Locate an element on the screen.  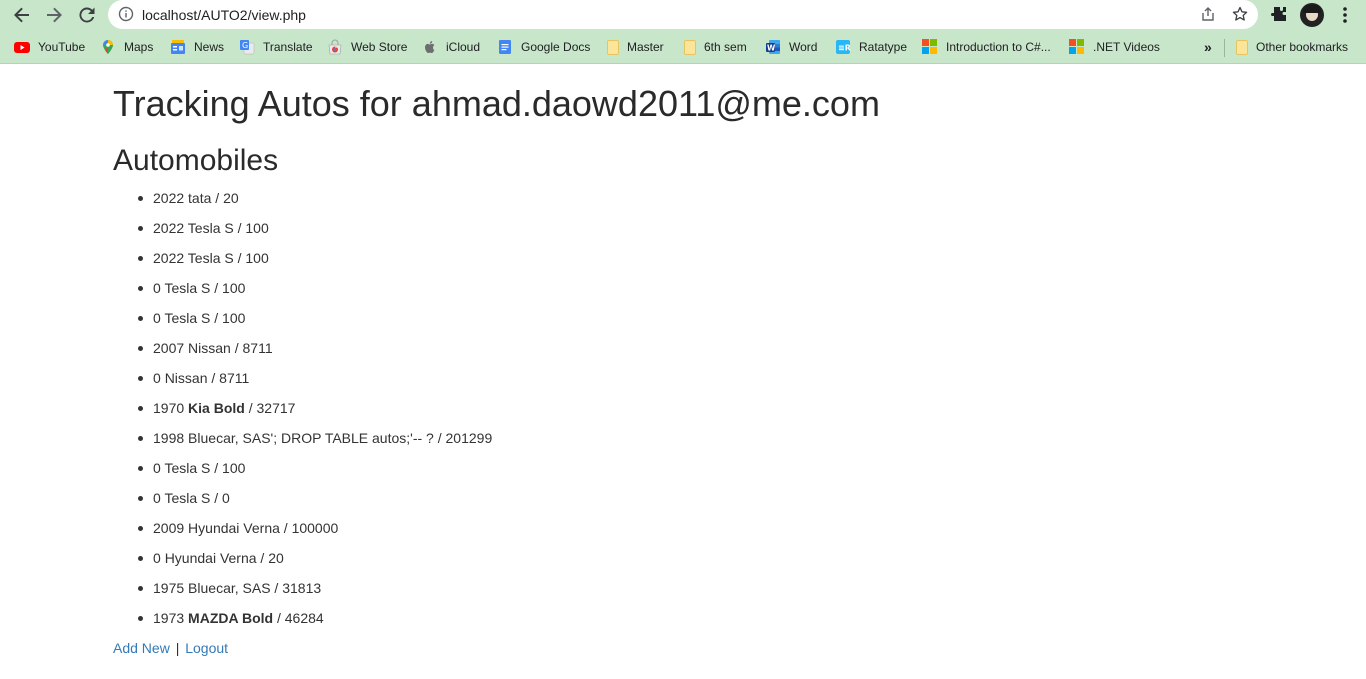
profile-avatar is located at coordinates (1312, 15).